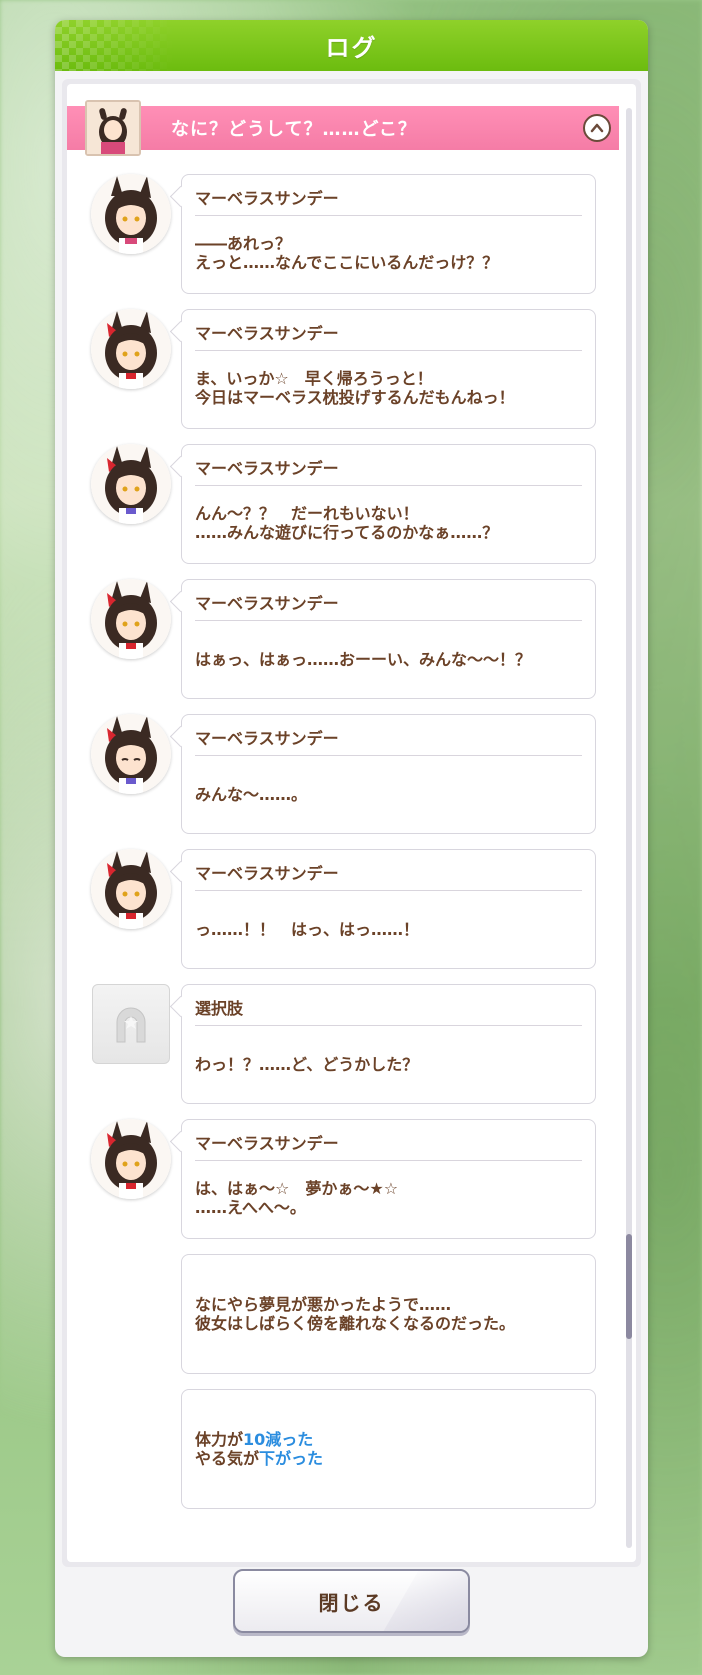 The height and width of the screenshot is (1675, 702). I want to click on dialogue-line: 今日はマーベラス枕投げするんだもんねっ！, so click(355, 397).